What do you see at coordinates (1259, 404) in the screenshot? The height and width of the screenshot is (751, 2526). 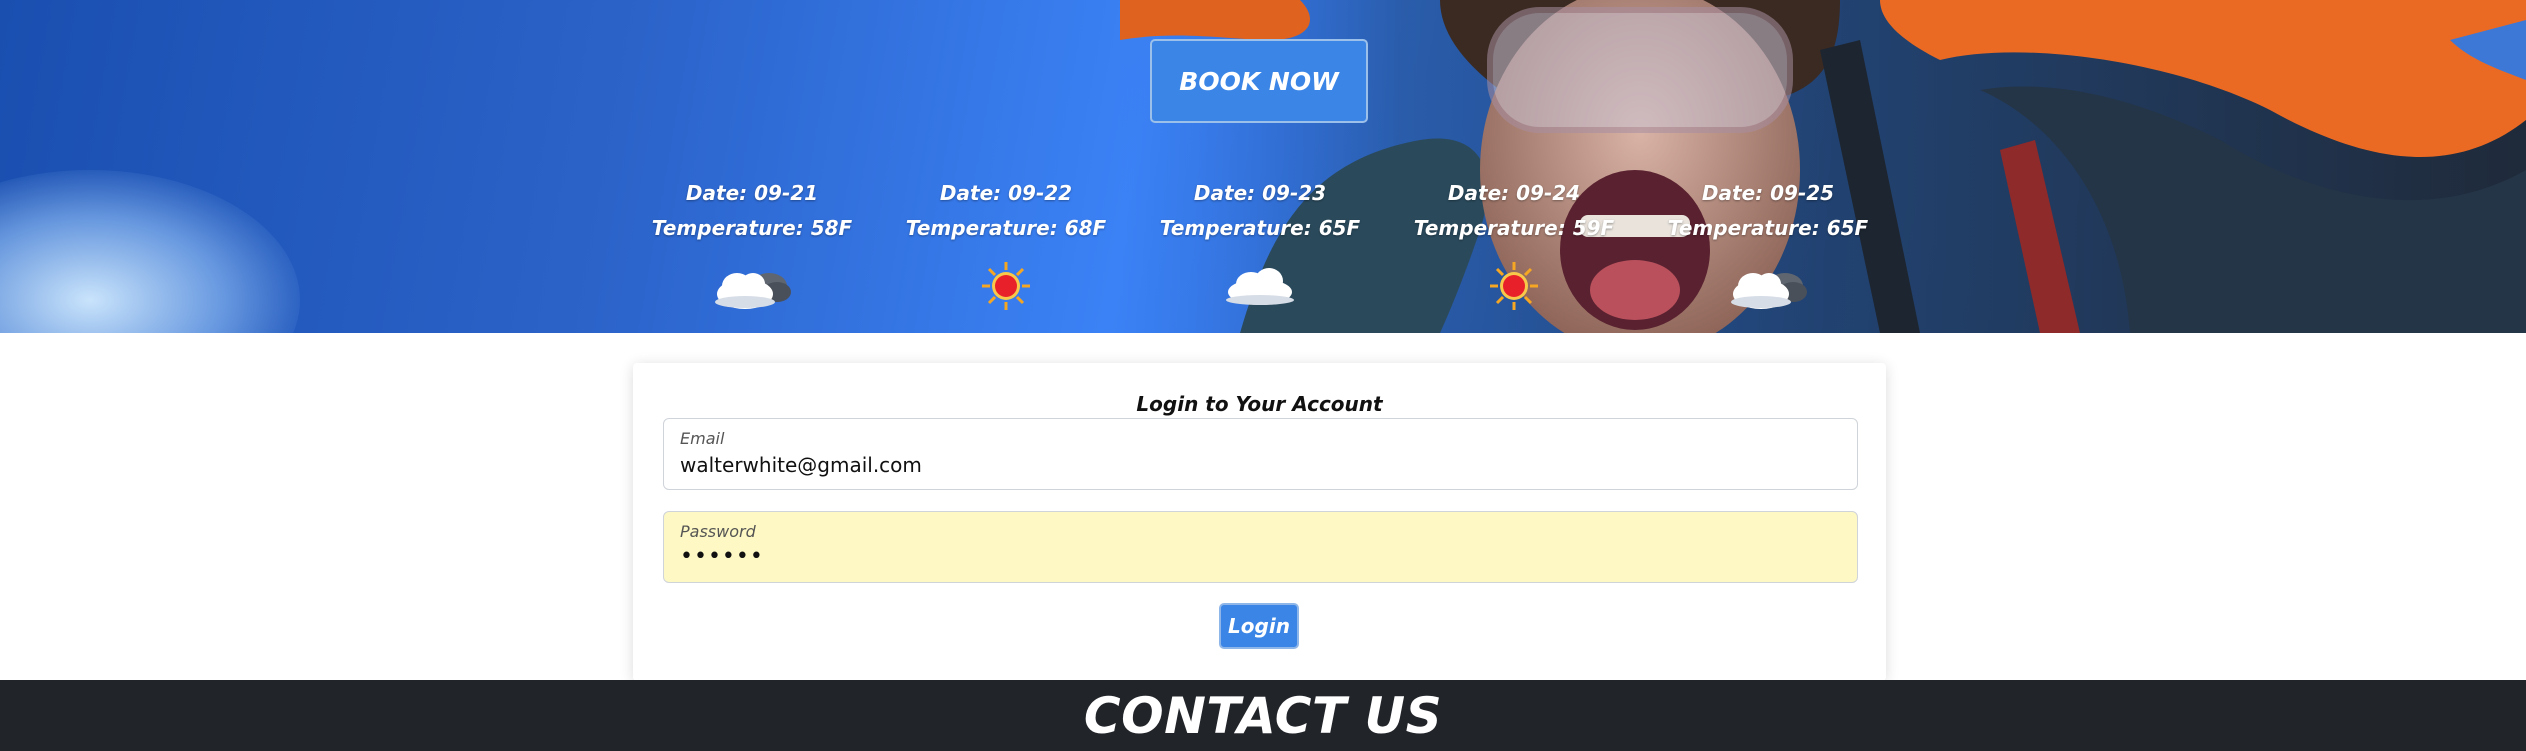 I see `login-title: Login to Your Account` at bounding box center [1259, 404].